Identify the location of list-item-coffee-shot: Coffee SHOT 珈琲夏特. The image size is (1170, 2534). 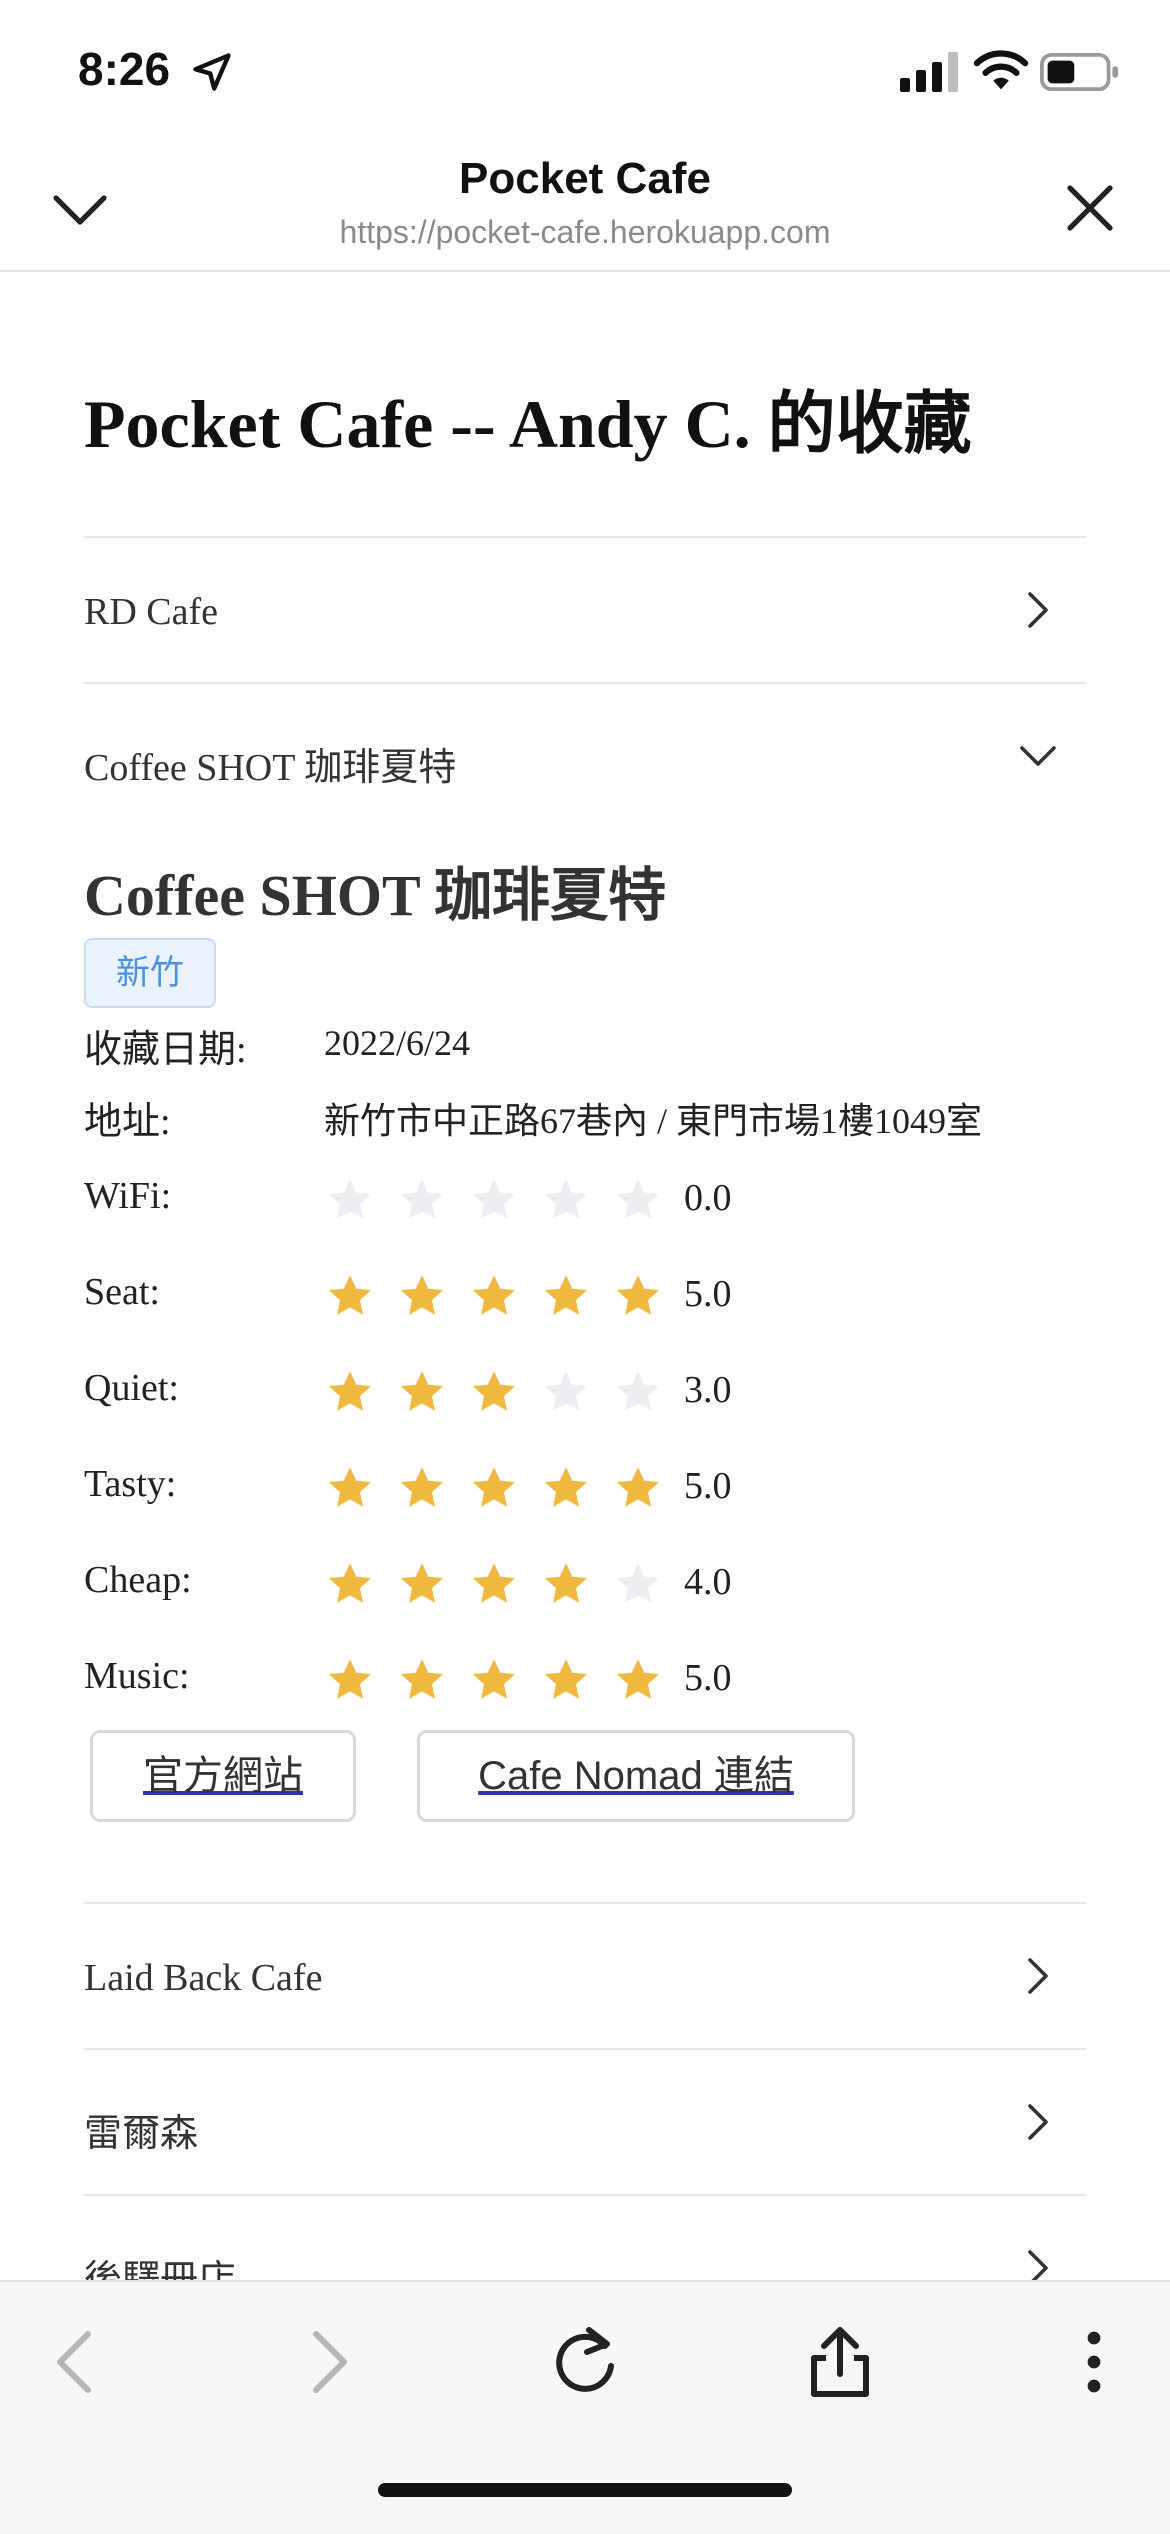
(585, 756).